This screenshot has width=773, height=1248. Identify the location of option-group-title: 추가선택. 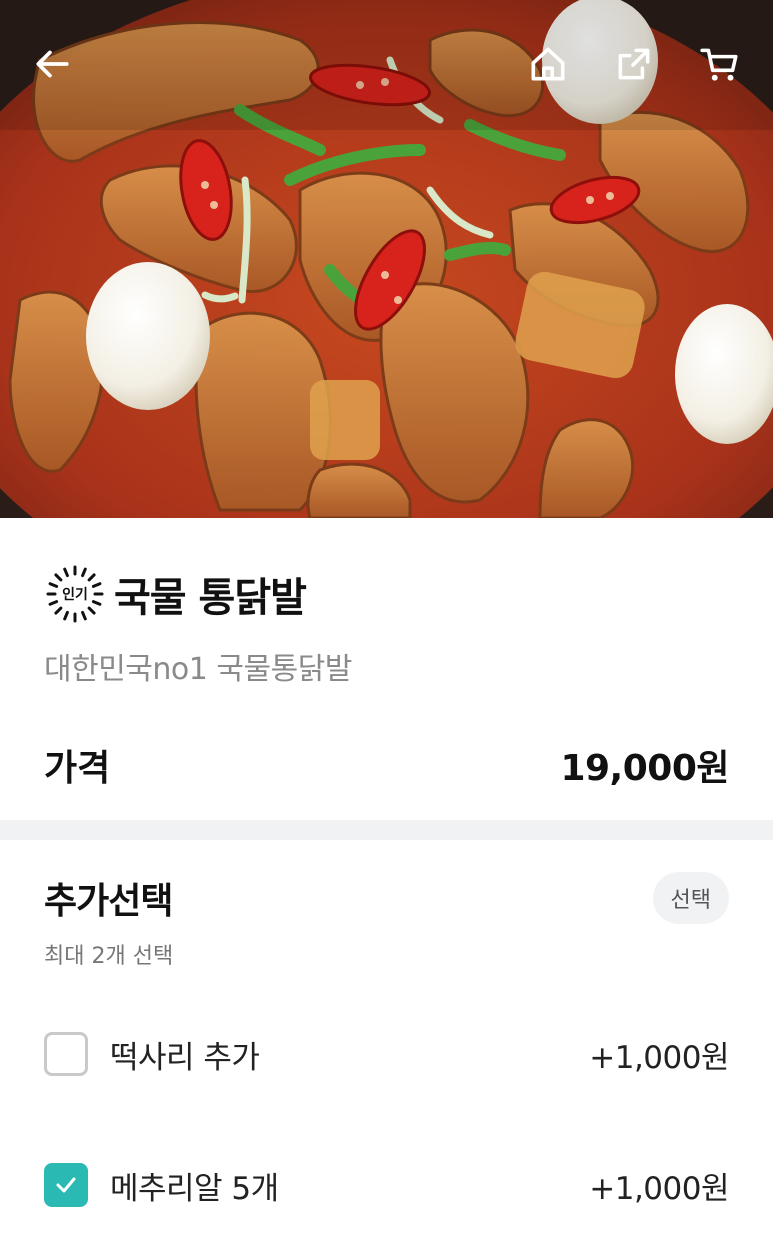
(108, 901).